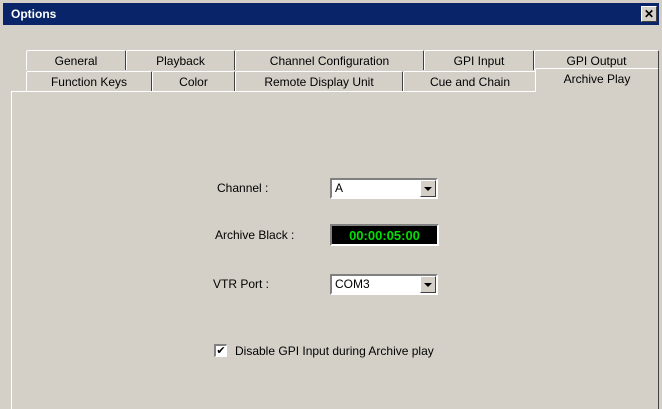 The width and height of the screenshot is (662, 409). I want to click on tab-color: Color, so click(193, 81).